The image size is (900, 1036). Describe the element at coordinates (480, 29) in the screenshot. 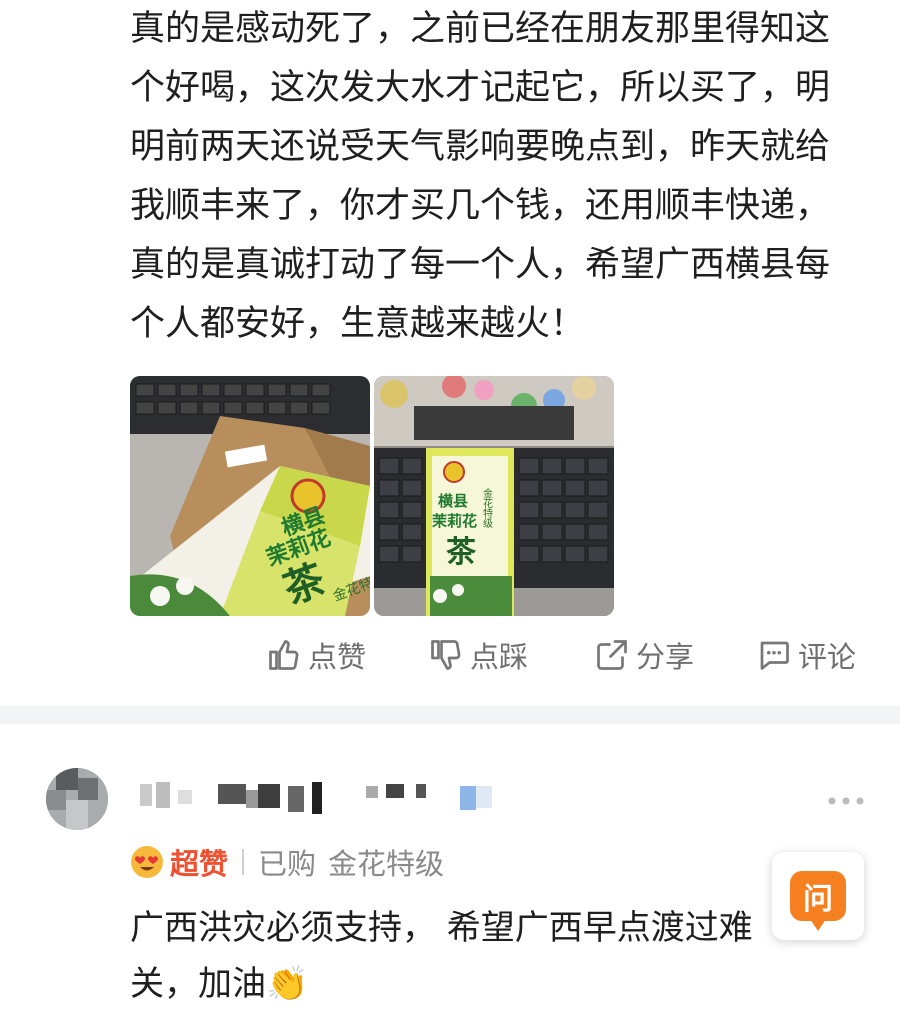

I see `review-line: 真的是感动死了，之前已经在朋友那里得知这` at that location.